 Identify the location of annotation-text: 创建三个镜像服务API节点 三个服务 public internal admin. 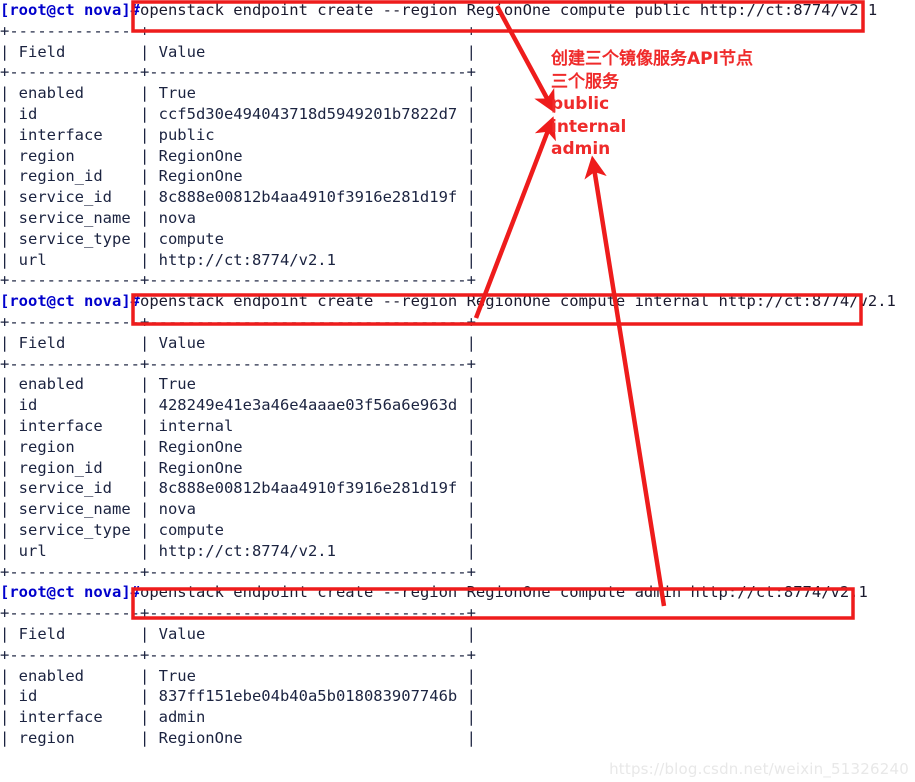
(652, 104).